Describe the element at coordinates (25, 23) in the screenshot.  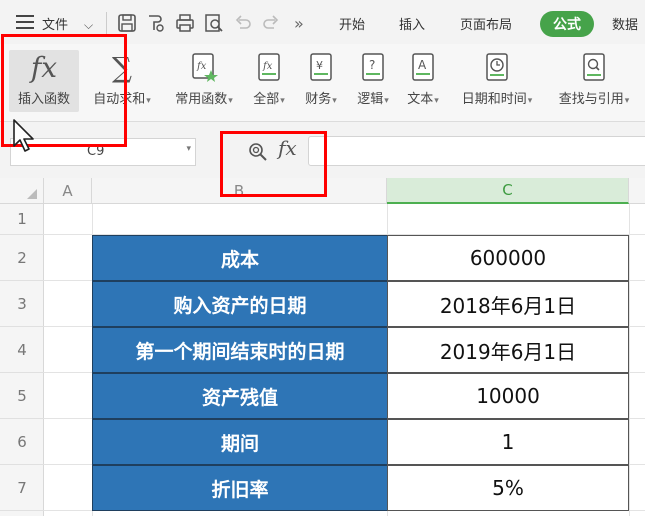
I see `menu-icon` at that location.